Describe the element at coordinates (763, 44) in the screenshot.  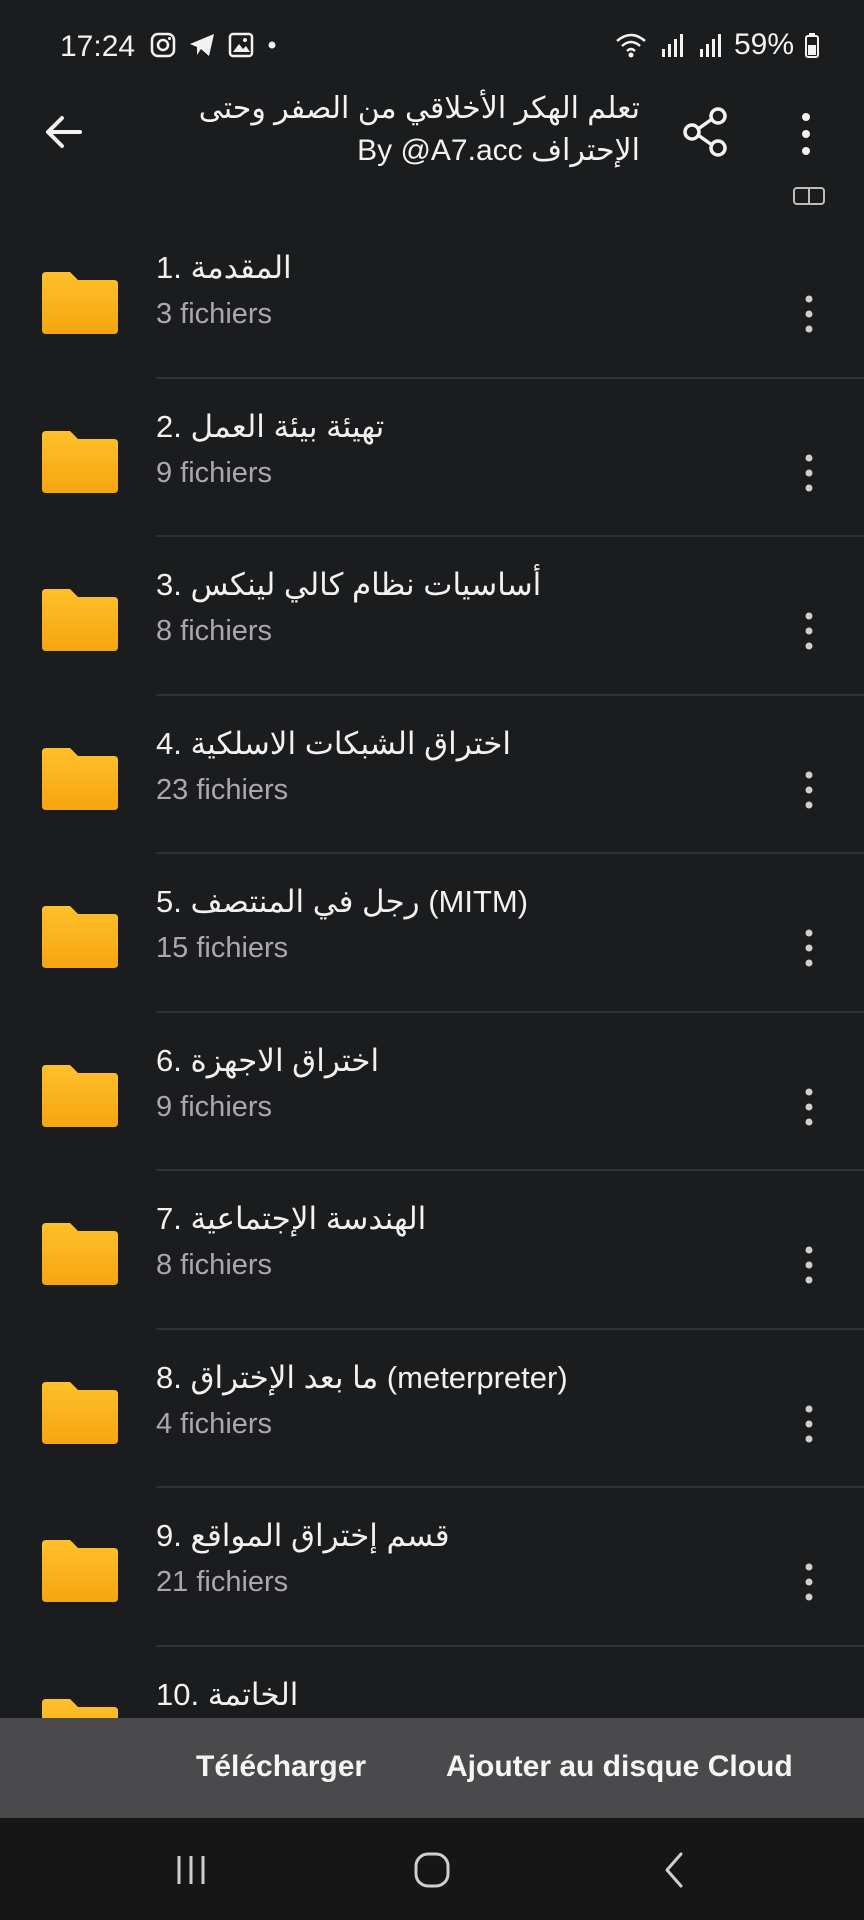
I see `battery-percent: 59%` at that location.